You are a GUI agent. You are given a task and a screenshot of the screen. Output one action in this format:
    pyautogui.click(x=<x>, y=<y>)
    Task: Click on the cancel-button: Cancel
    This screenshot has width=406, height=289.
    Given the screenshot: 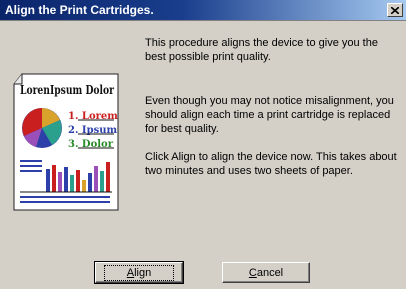 What is the action you would take?
    pyautogui.click(x=266, y=272)
    